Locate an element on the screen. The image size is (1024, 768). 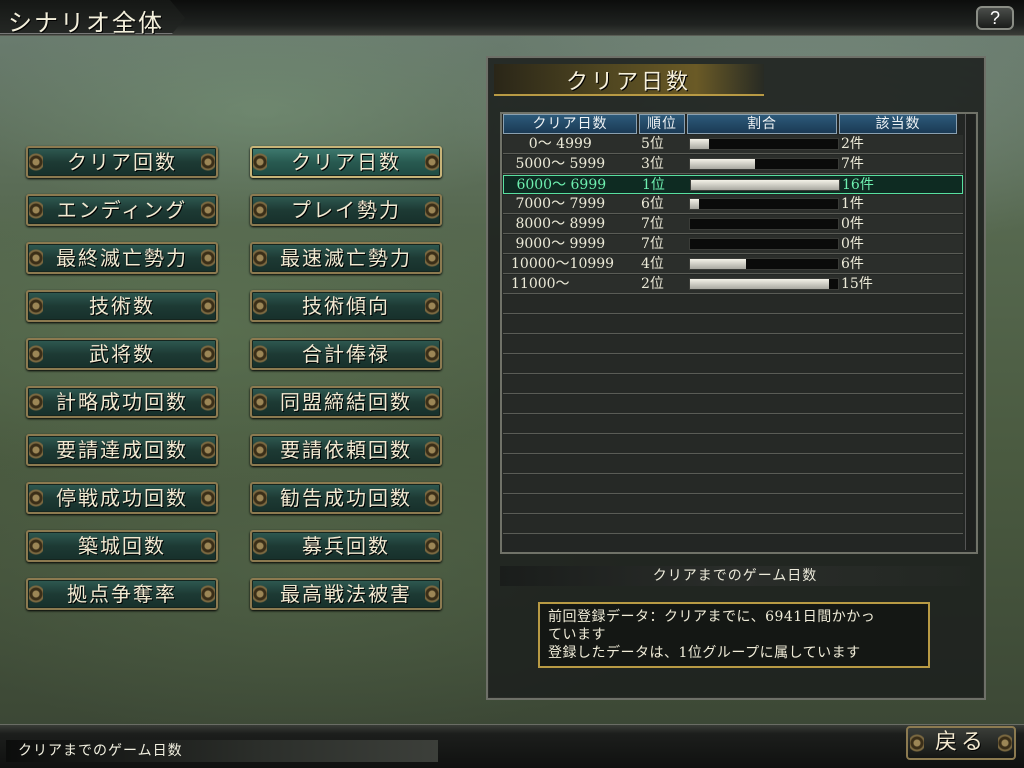
match-count: 2件 is located at coordinates (852, 144).